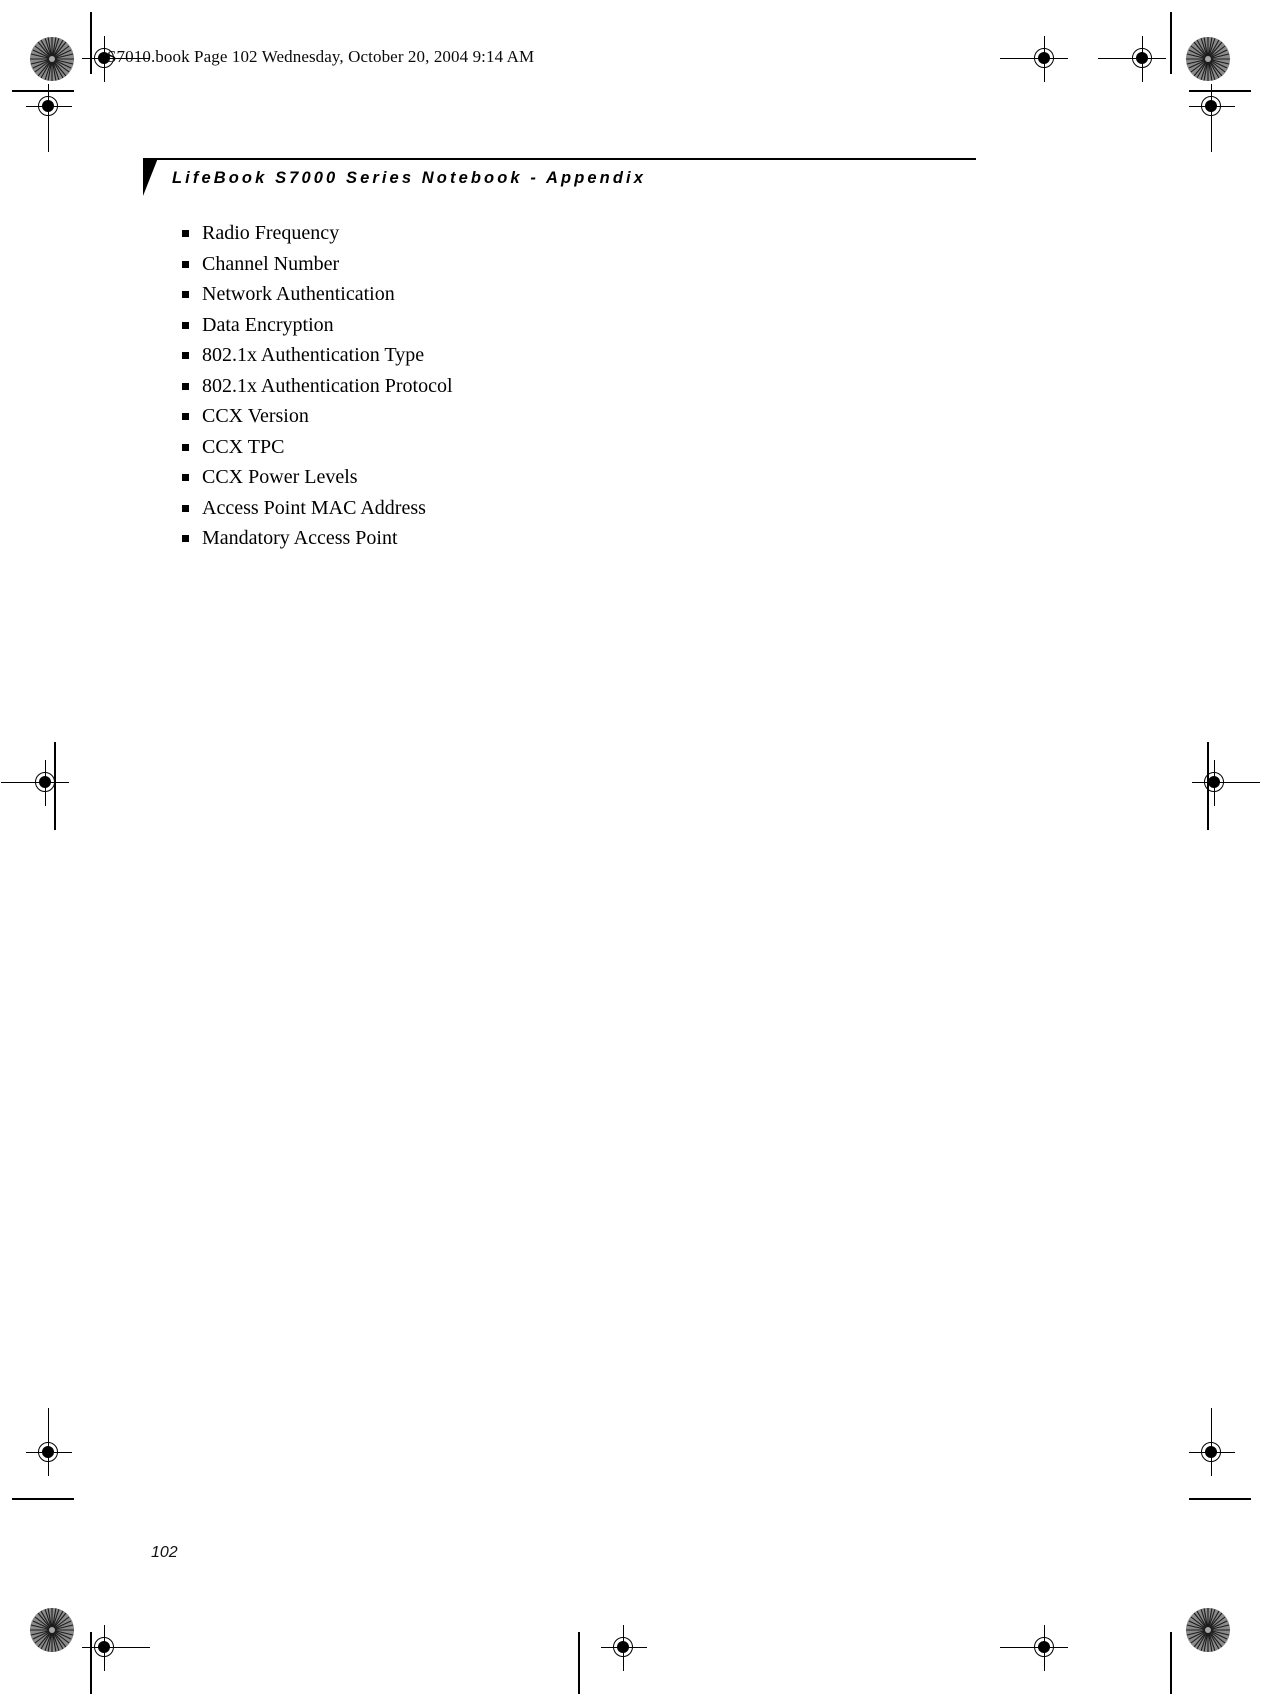 This screenshot has height=1706, width=1263. I want to click on list-item-label: Access Point MAC Address, so click(314, 507).